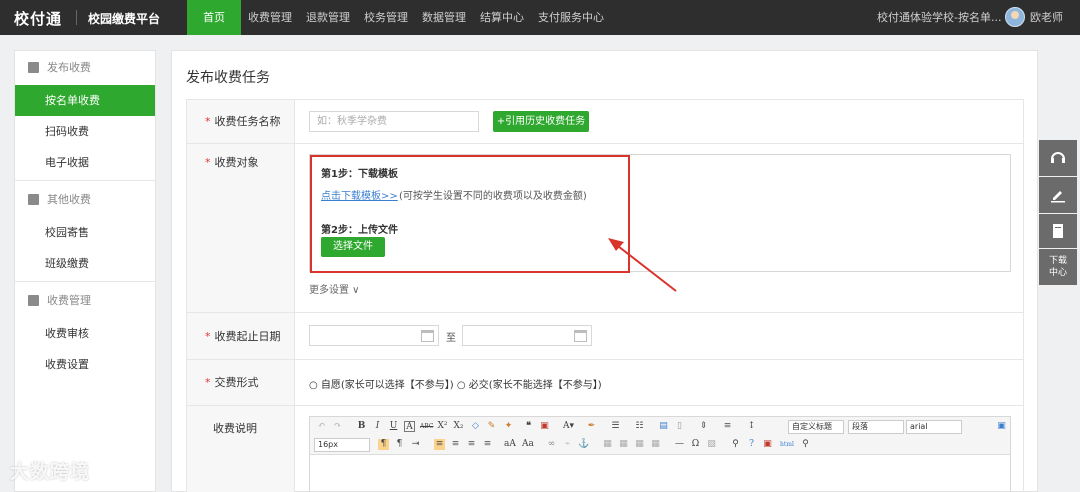  What do you see at coordinates (69, 199) in the screenshot?
I see `sidebar-group-label: 其他收费` at bounding box center [69, 199].